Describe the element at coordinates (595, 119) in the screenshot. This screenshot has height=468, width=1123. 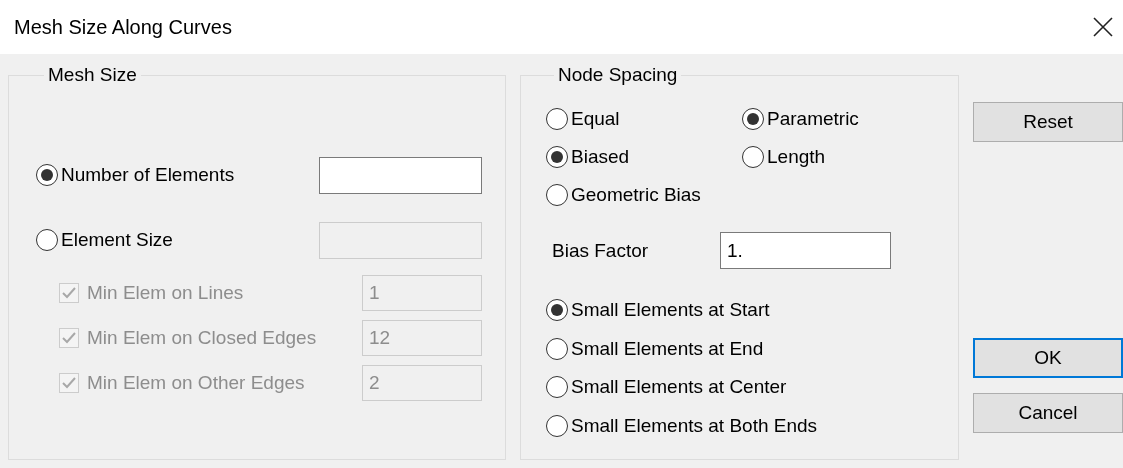
I see `radio-label: Equal` at that location.